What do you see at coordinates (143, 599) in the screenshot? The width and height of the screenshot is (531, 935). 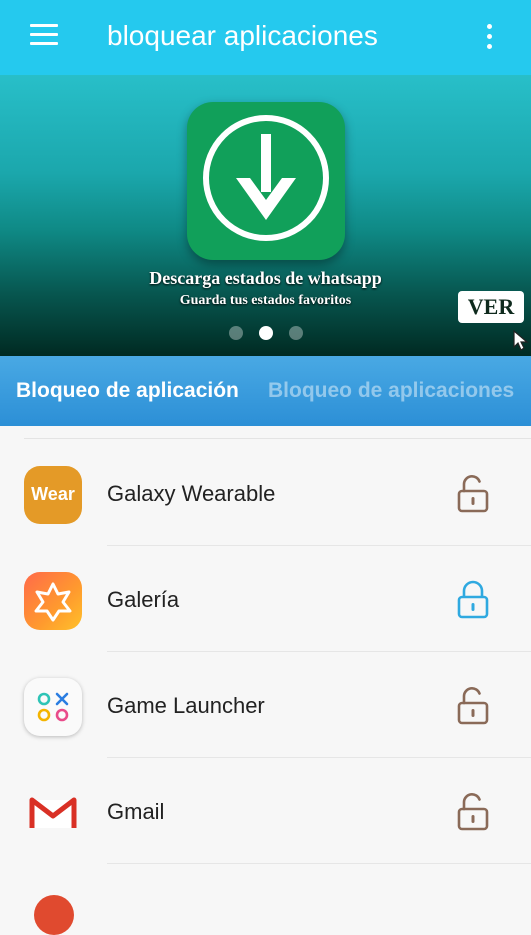 I see `app-name: Galería` at bounding box center [143, 599].